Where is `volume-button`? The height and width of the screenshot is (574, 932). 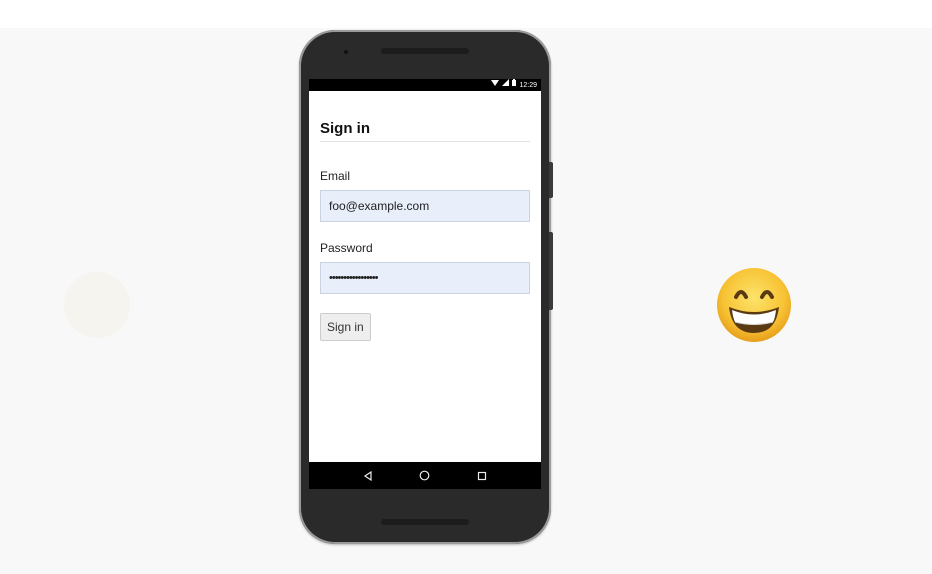 volume-button is located at coordinates (551, 271).